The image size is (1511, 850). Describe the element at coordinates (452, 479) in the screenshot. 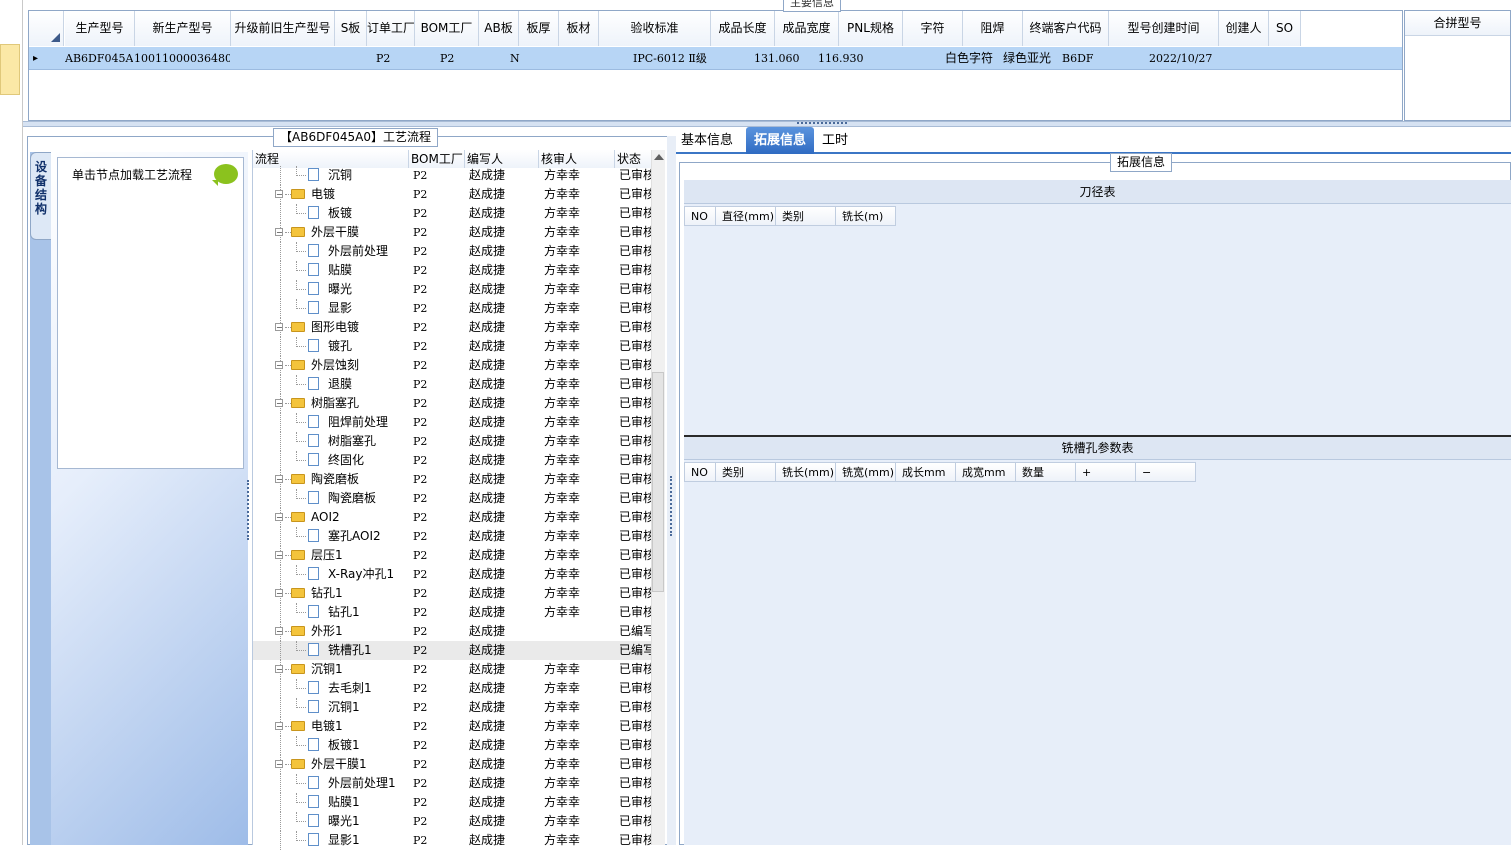

I see `tree-row: − 陶瓷磨板 P2 赵成捷 方幸幸 已审核` at that location.